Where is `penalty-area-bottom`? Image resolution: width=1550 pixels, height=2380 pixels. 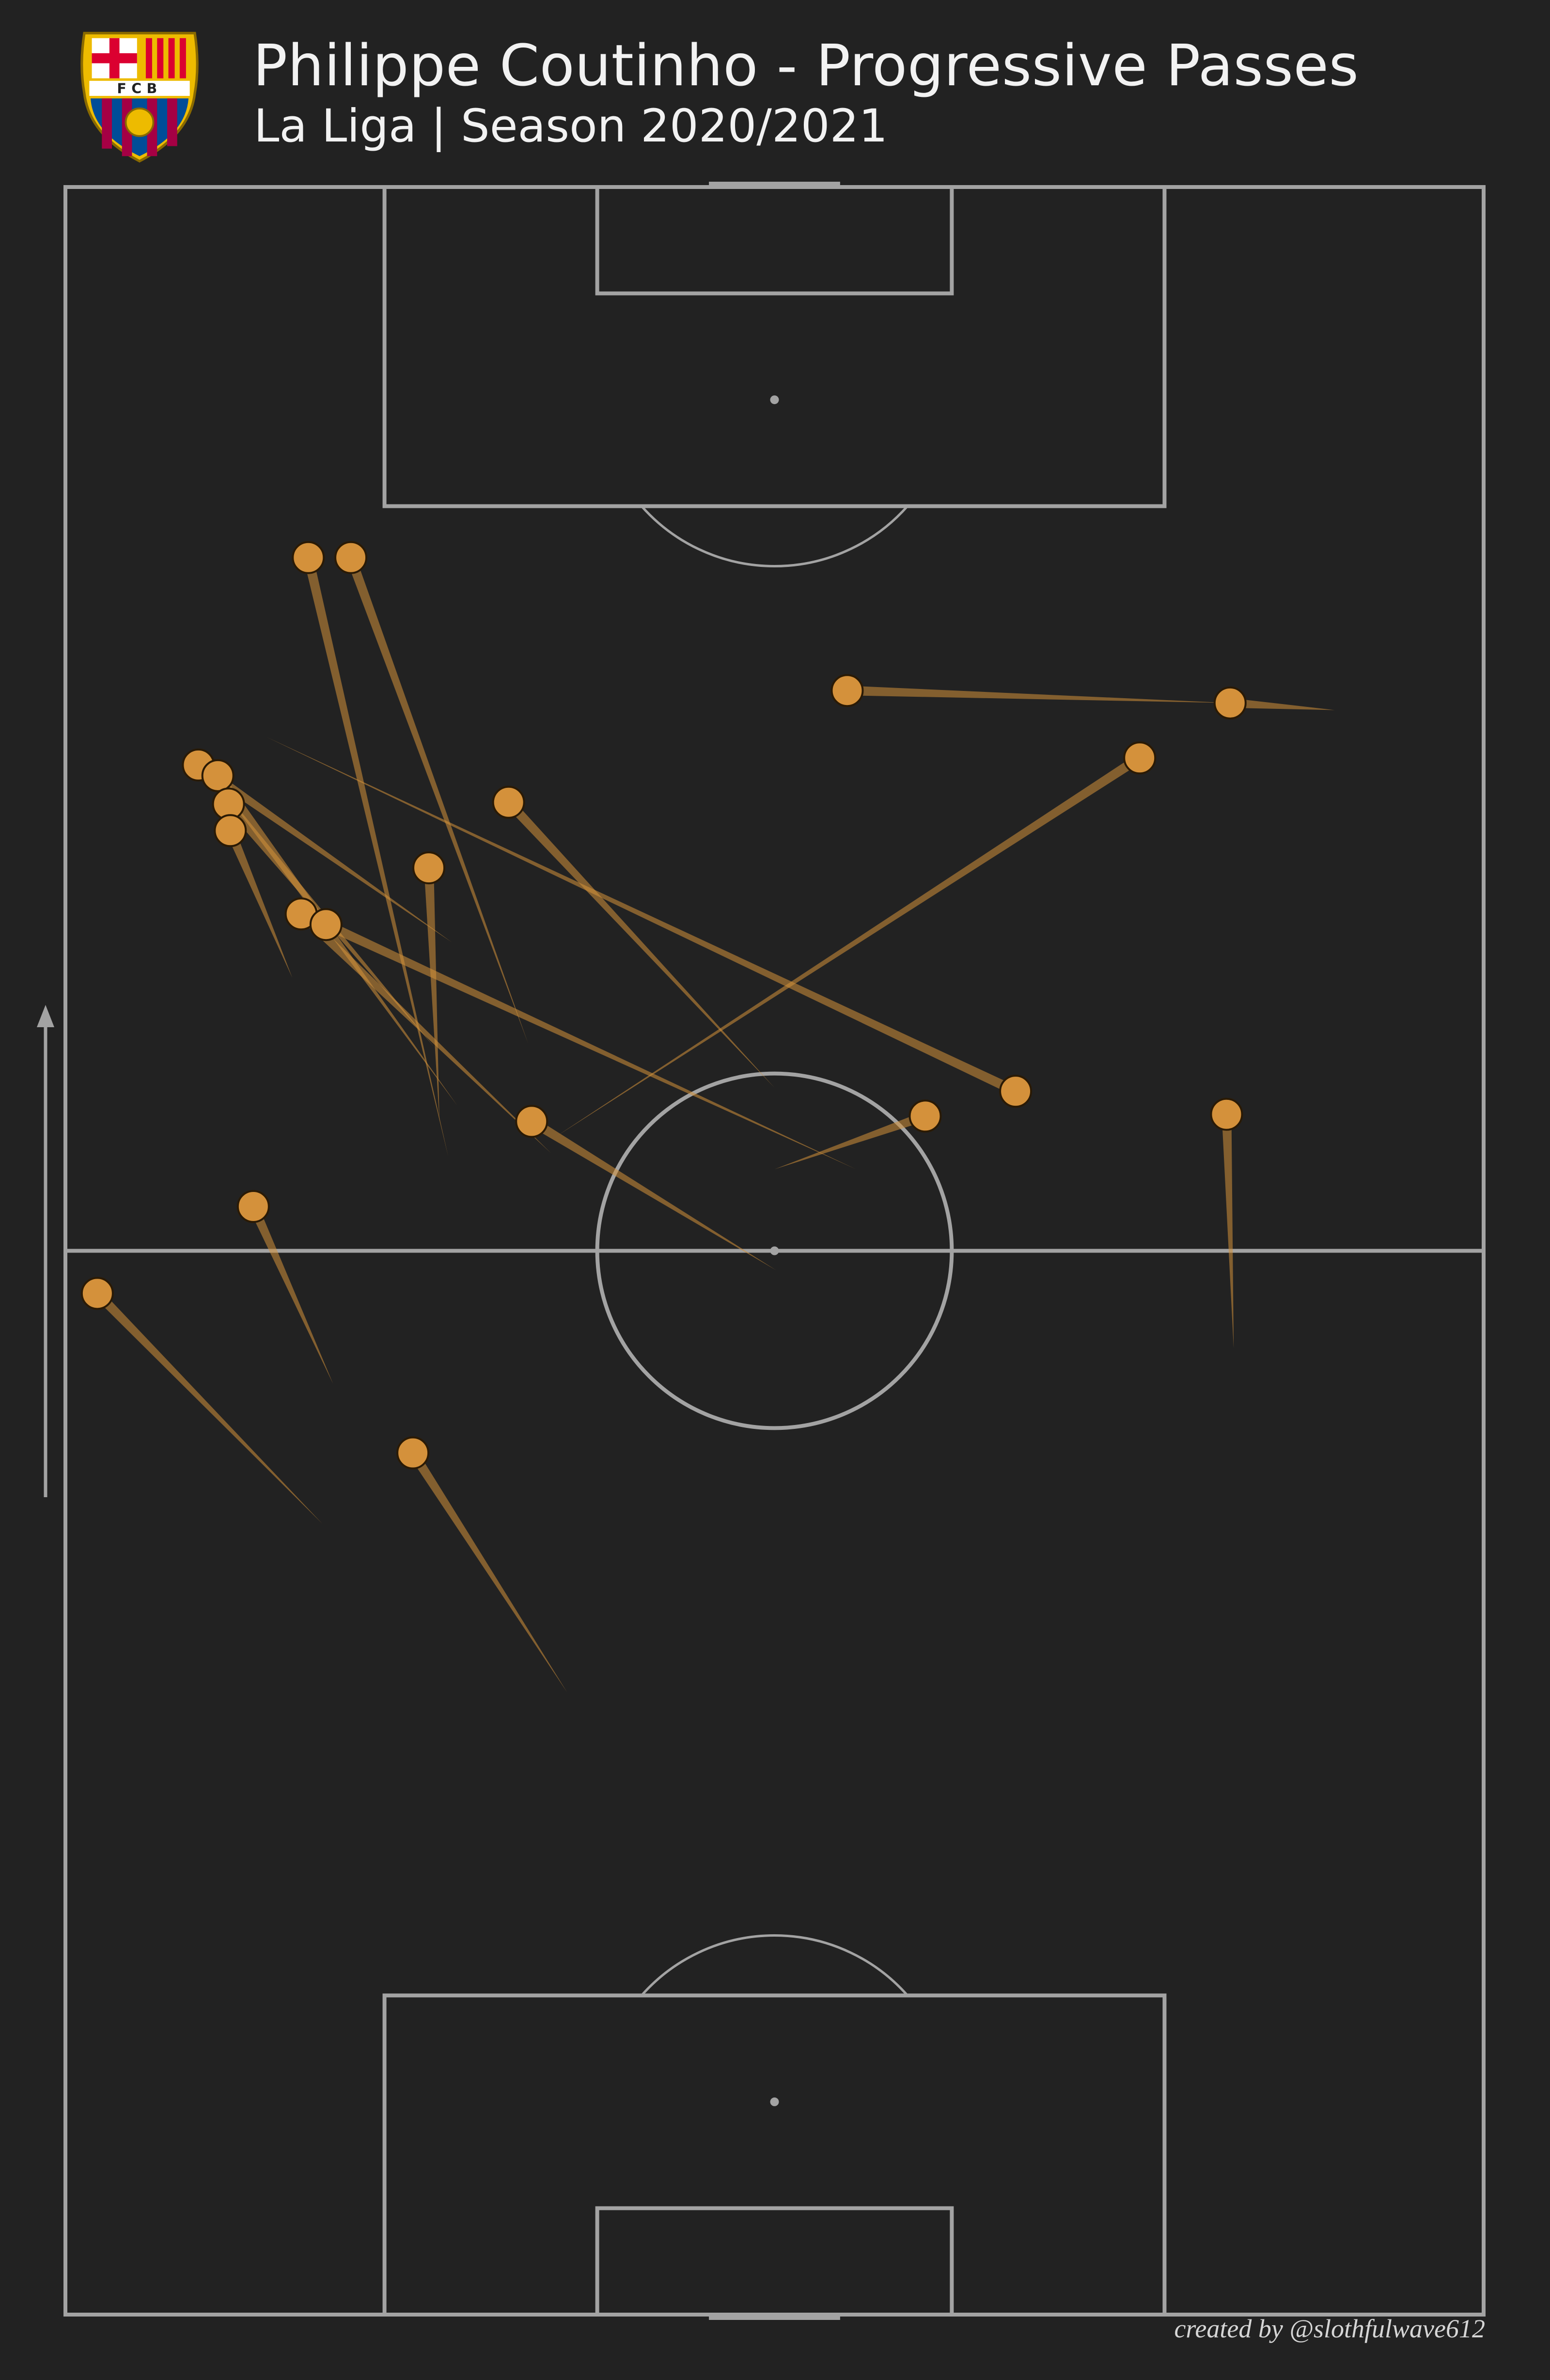 penalty-area-bottom is located at coordinates (774, 2155).